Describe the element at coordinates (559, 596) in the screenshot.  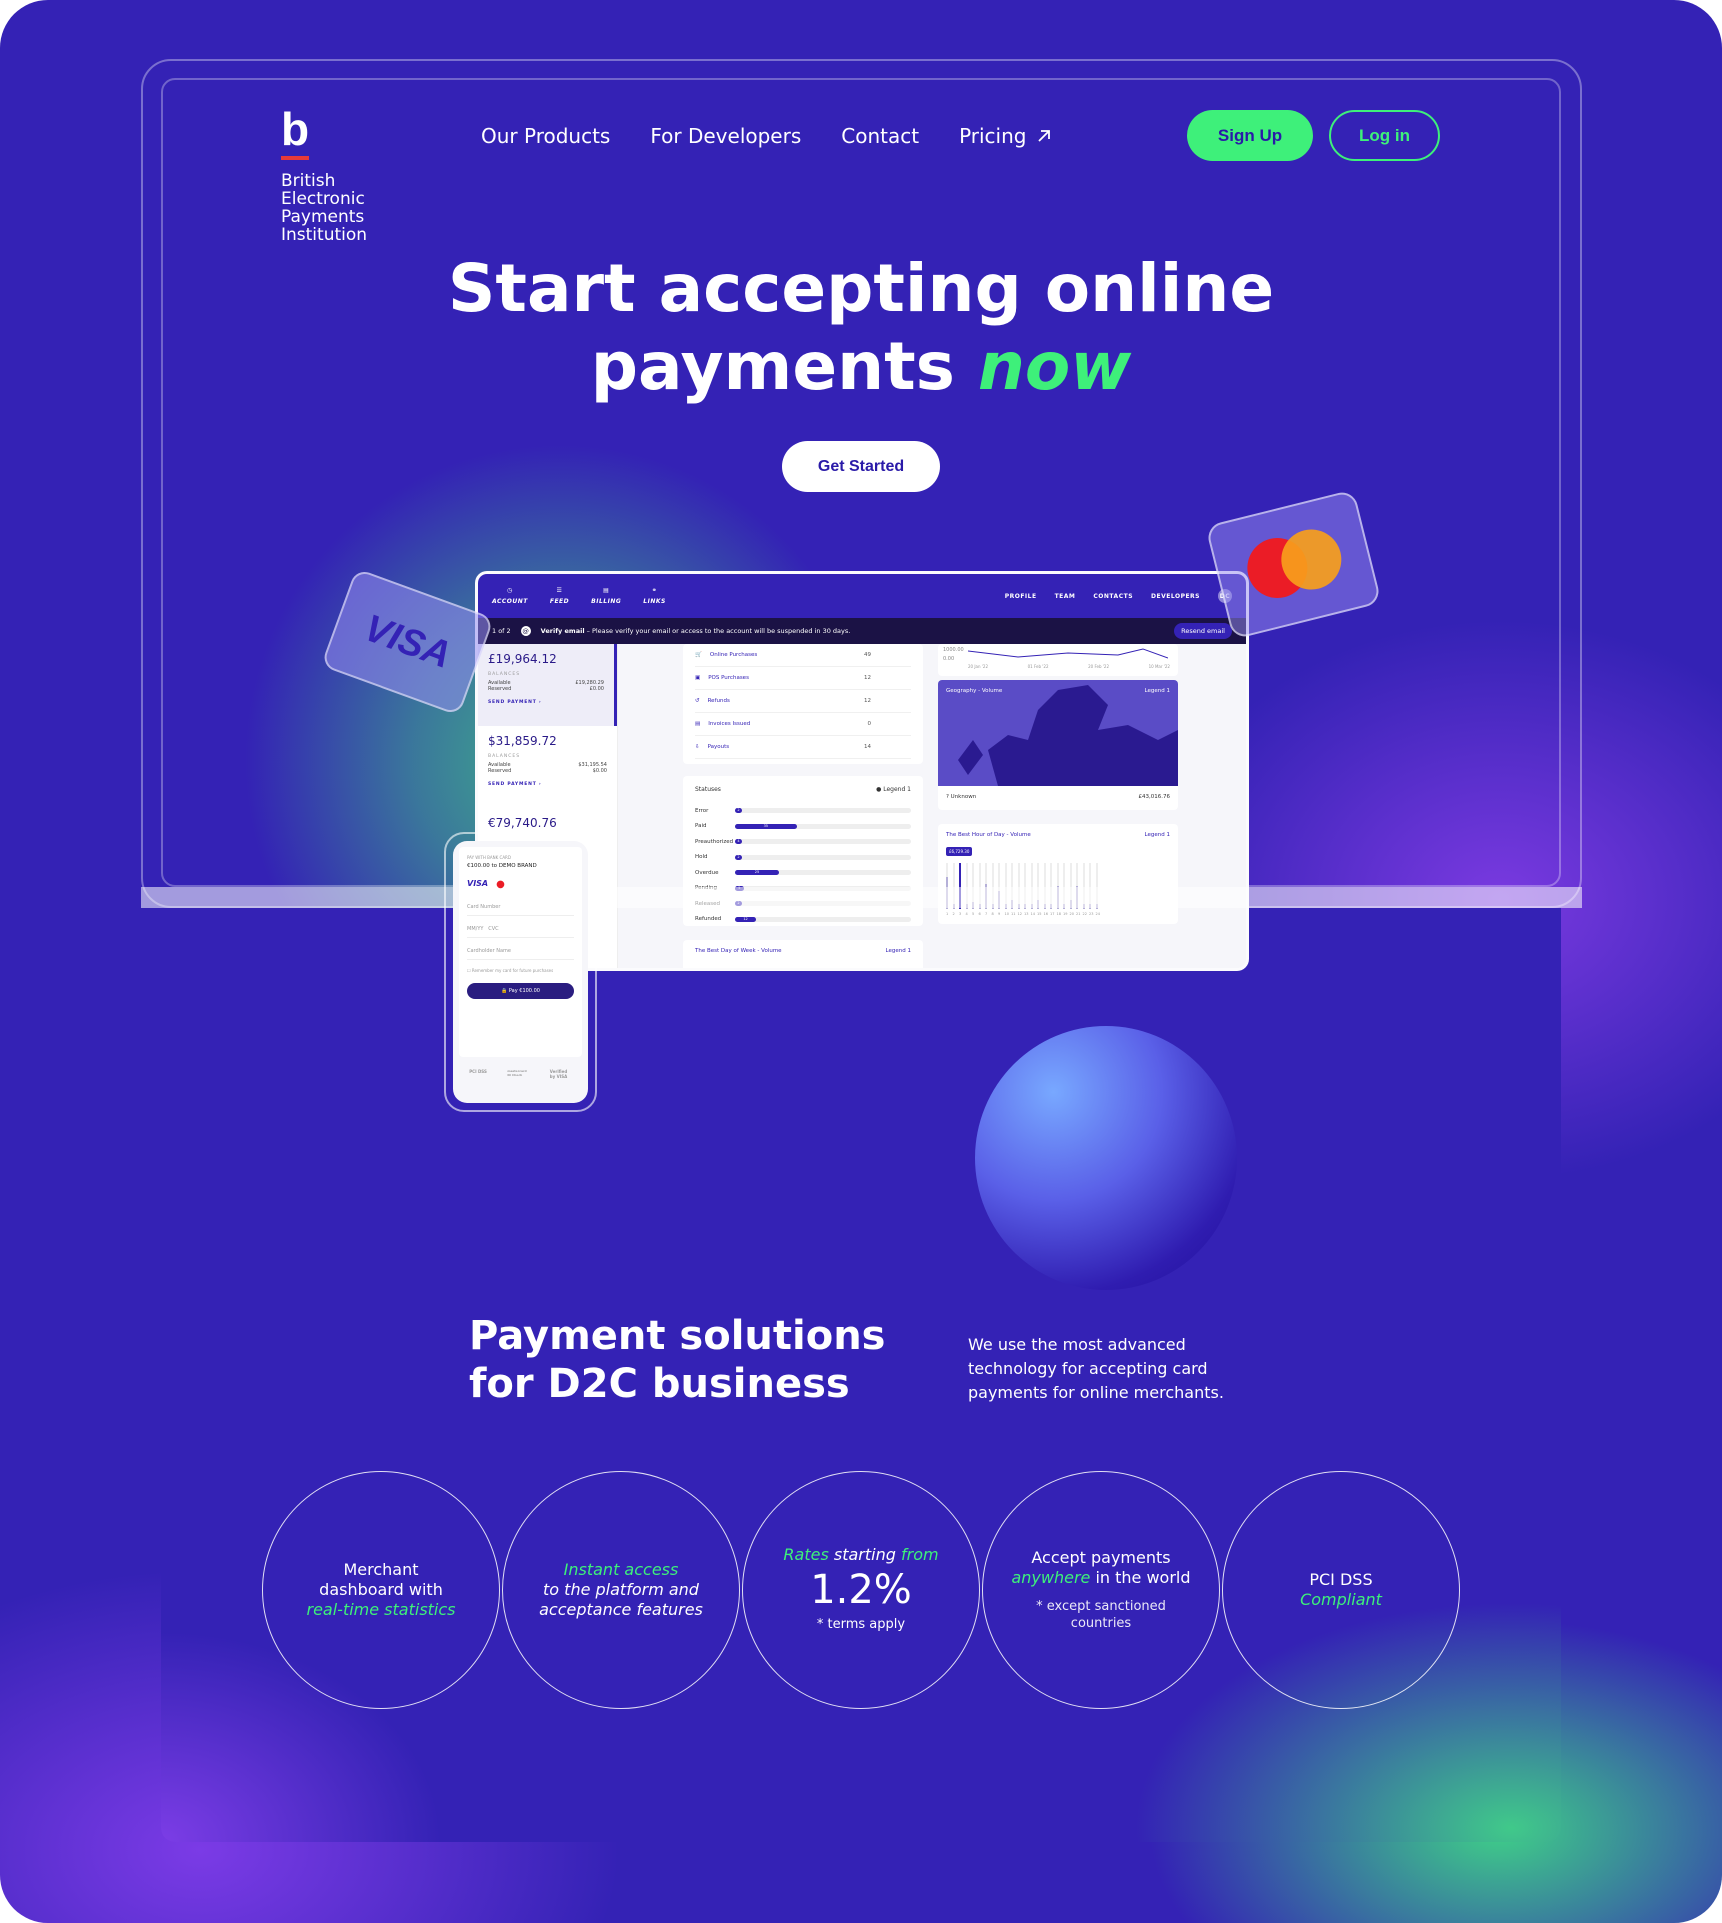
I see `tab-feed: ☰ FEED` at that location.